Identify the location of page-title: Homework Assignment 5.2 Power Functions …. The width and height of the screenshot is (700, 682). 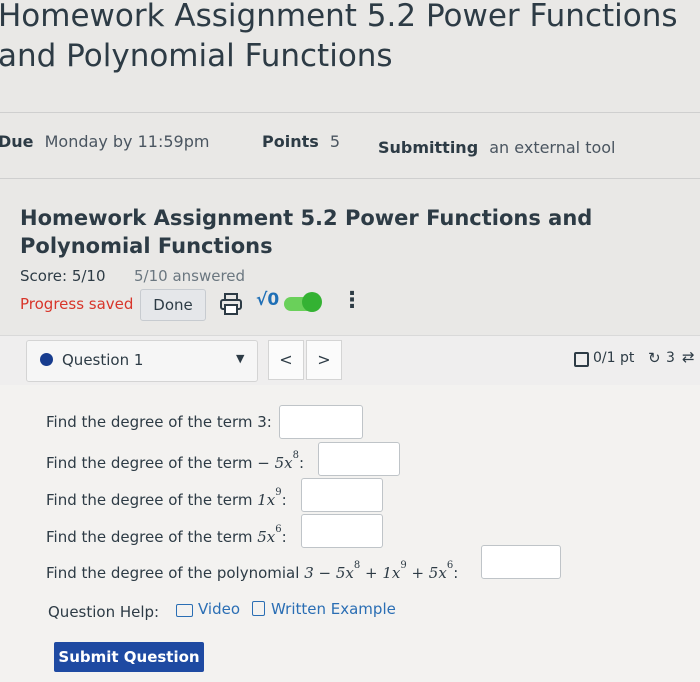
(339, 37).